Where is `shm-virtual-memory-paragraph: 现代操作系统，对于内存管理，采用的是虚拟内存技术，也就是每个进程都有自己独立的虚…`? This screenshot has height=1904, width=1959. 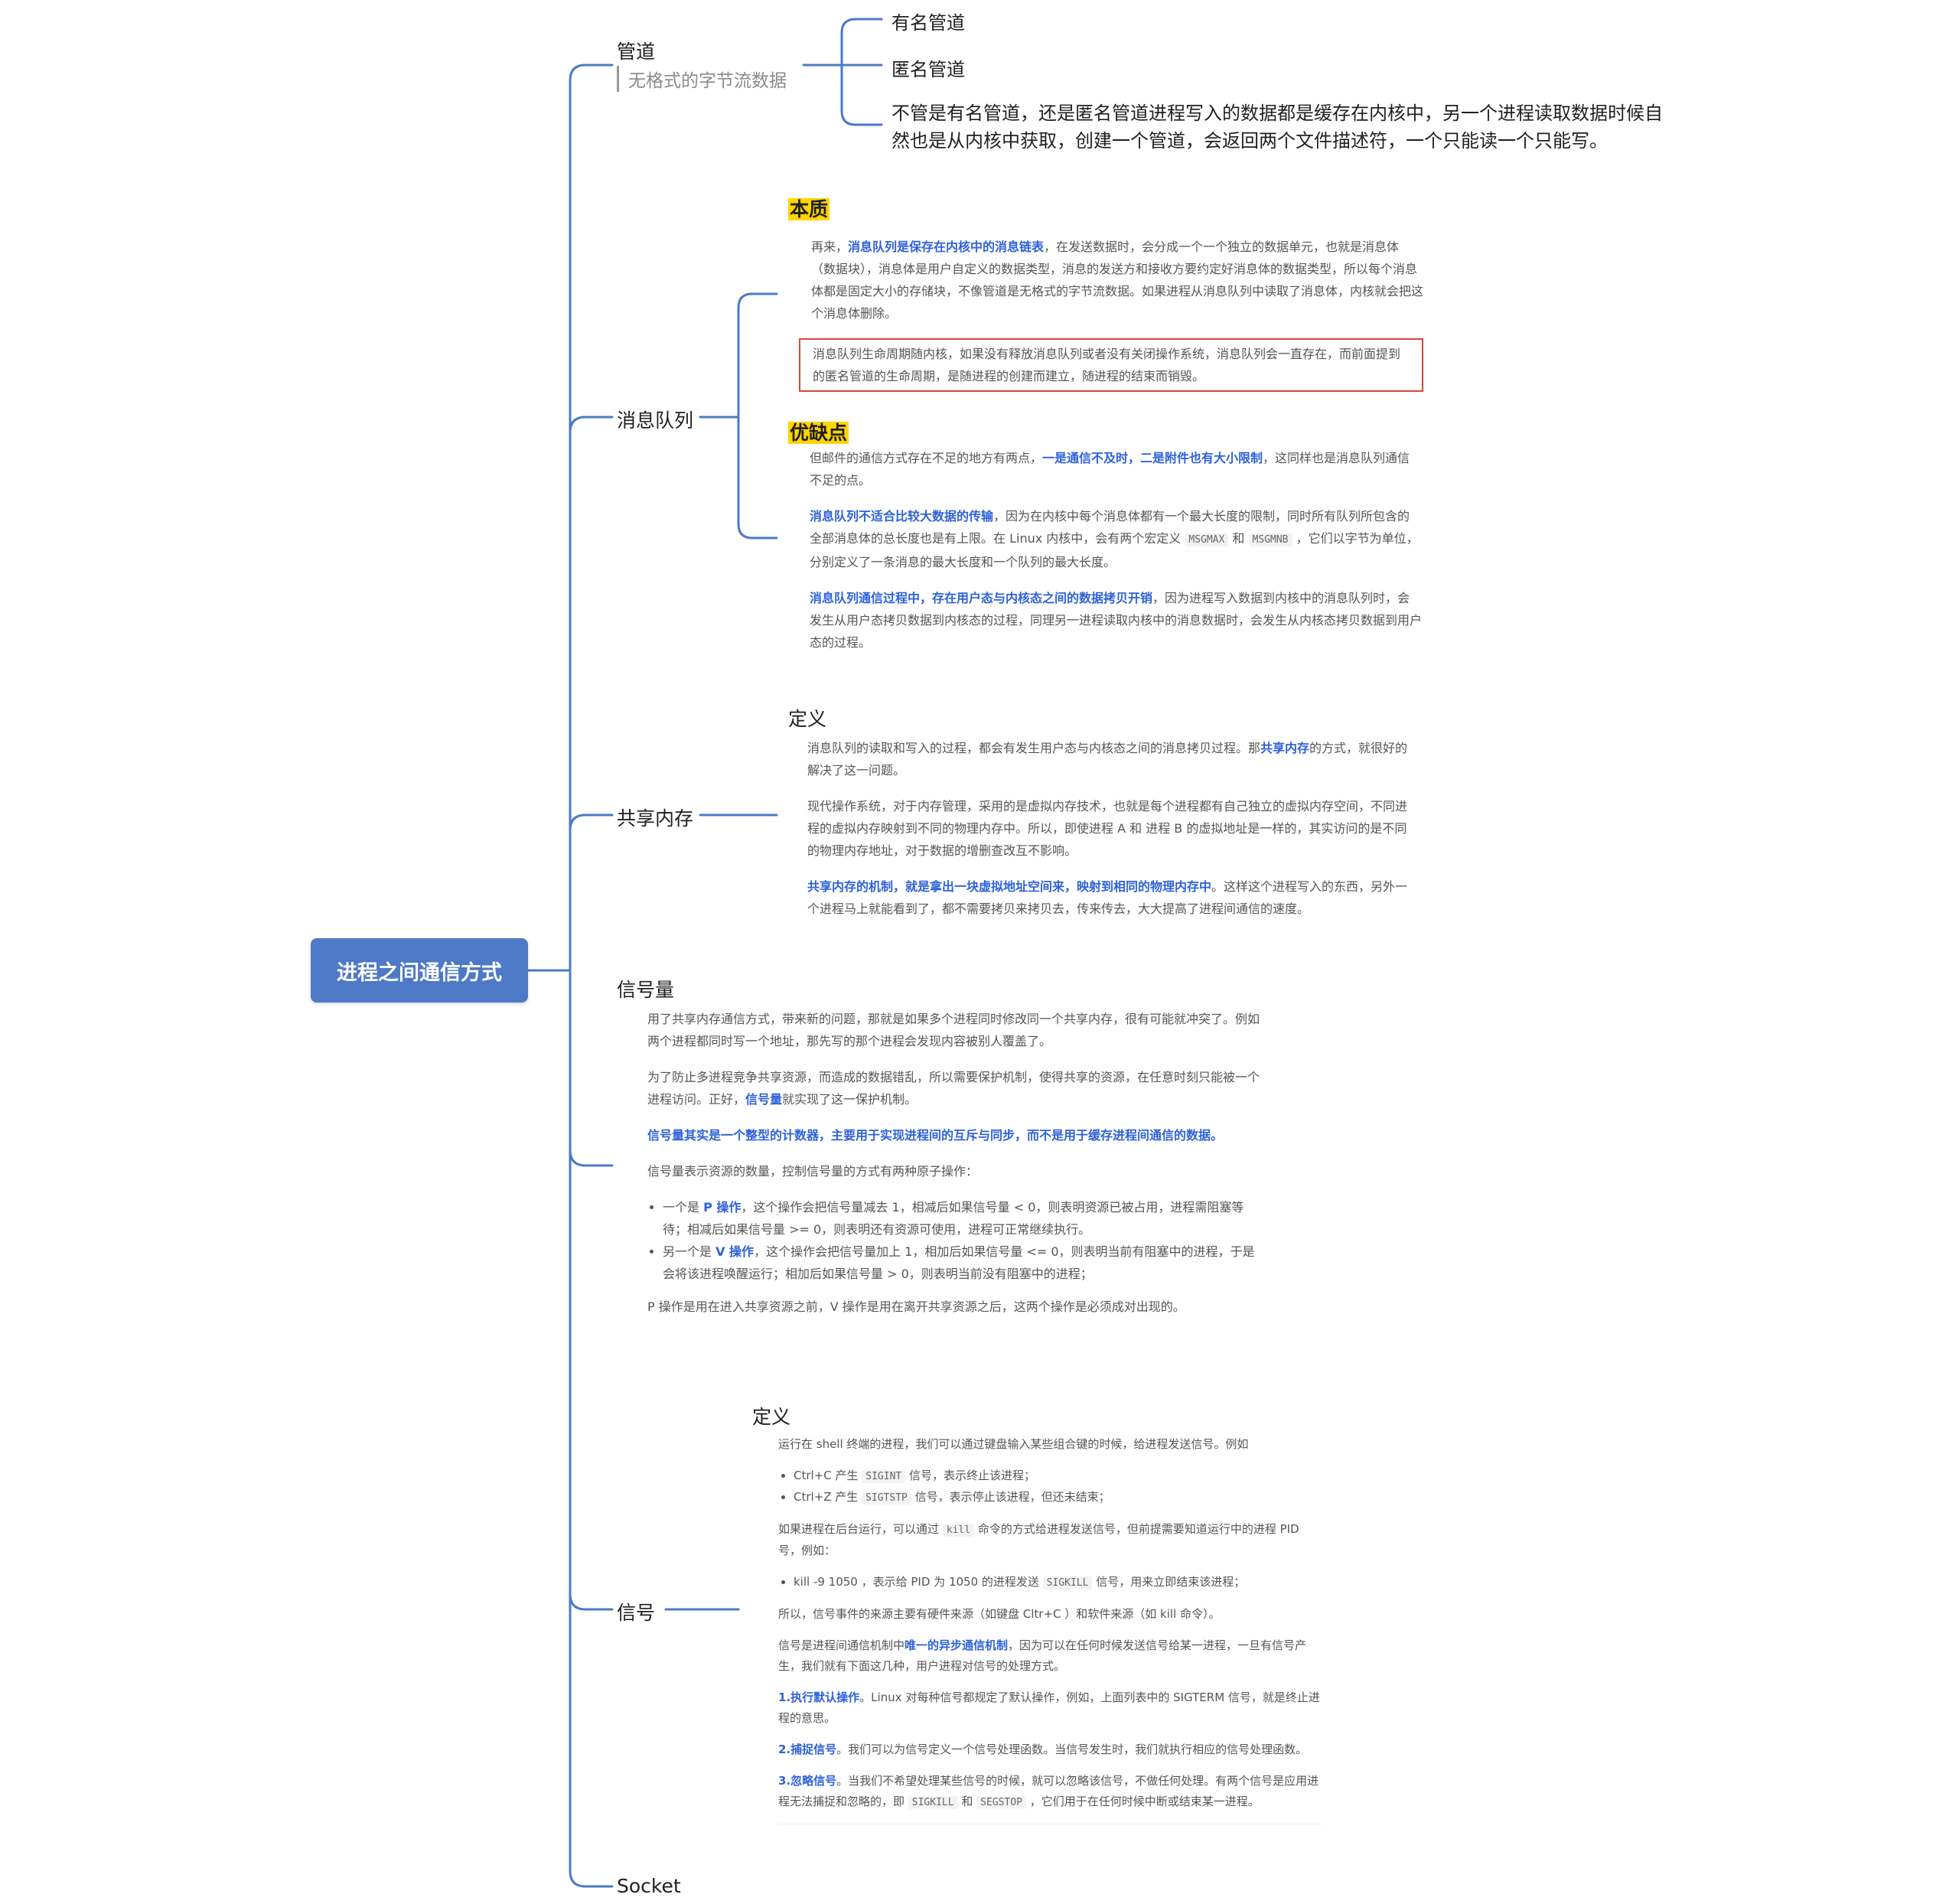
shm-virtual-memory-paragraph: 现代操作系统，对于内存管理，采用的是虚拟内存技术，也就是每个进程都有自己独立的虚… is located at coordinates (1107, 828).